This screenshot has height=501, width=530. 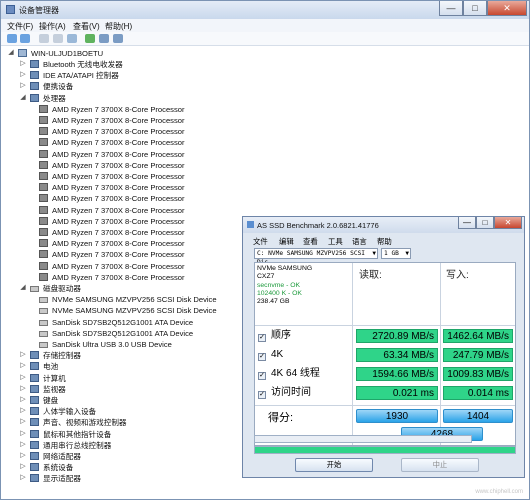 I want to click on ssd-close-button: ✕, so click(x=508, y=223).